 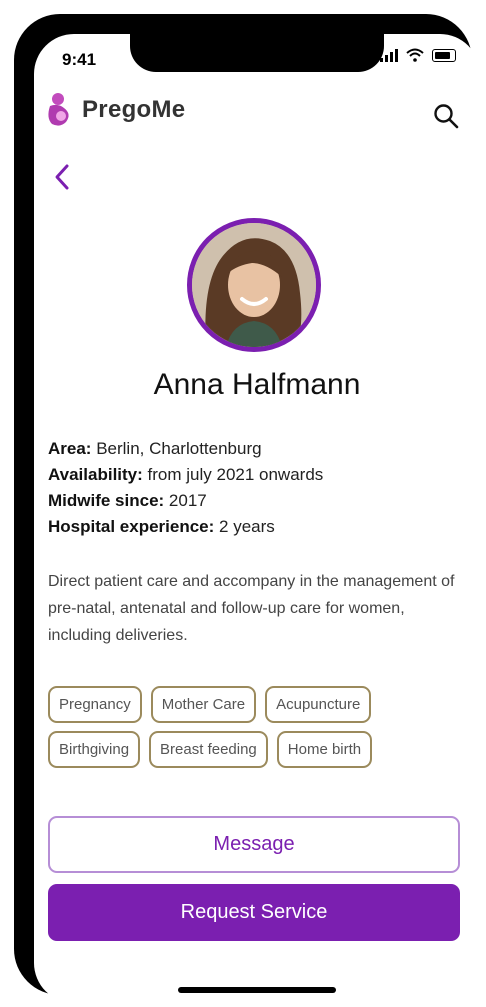 I want to click on battery-icon, so click(x=444, y=55).